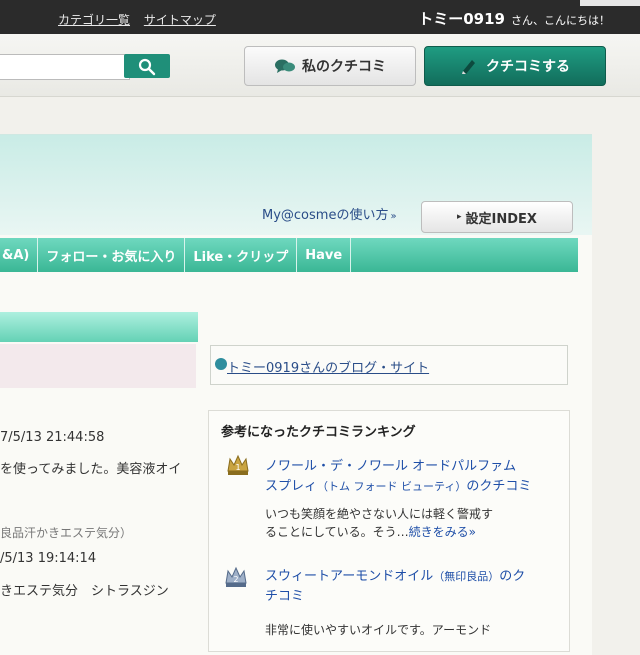 Image resolution: width=640 pixels, height=655 pixels. I want to click on tab-have: Have, so click(324, 255).